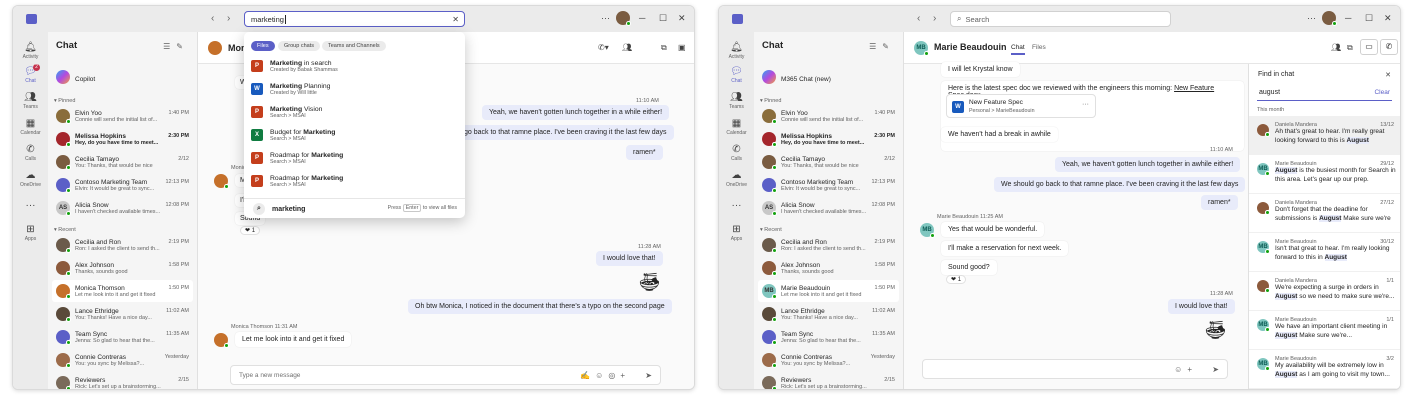 Image resolution: width=1414 pixels, height=400 pixels. Describe the element at coordinates (30, 206) in the screenshot. I see `more-apps-icon: ···` at that location.